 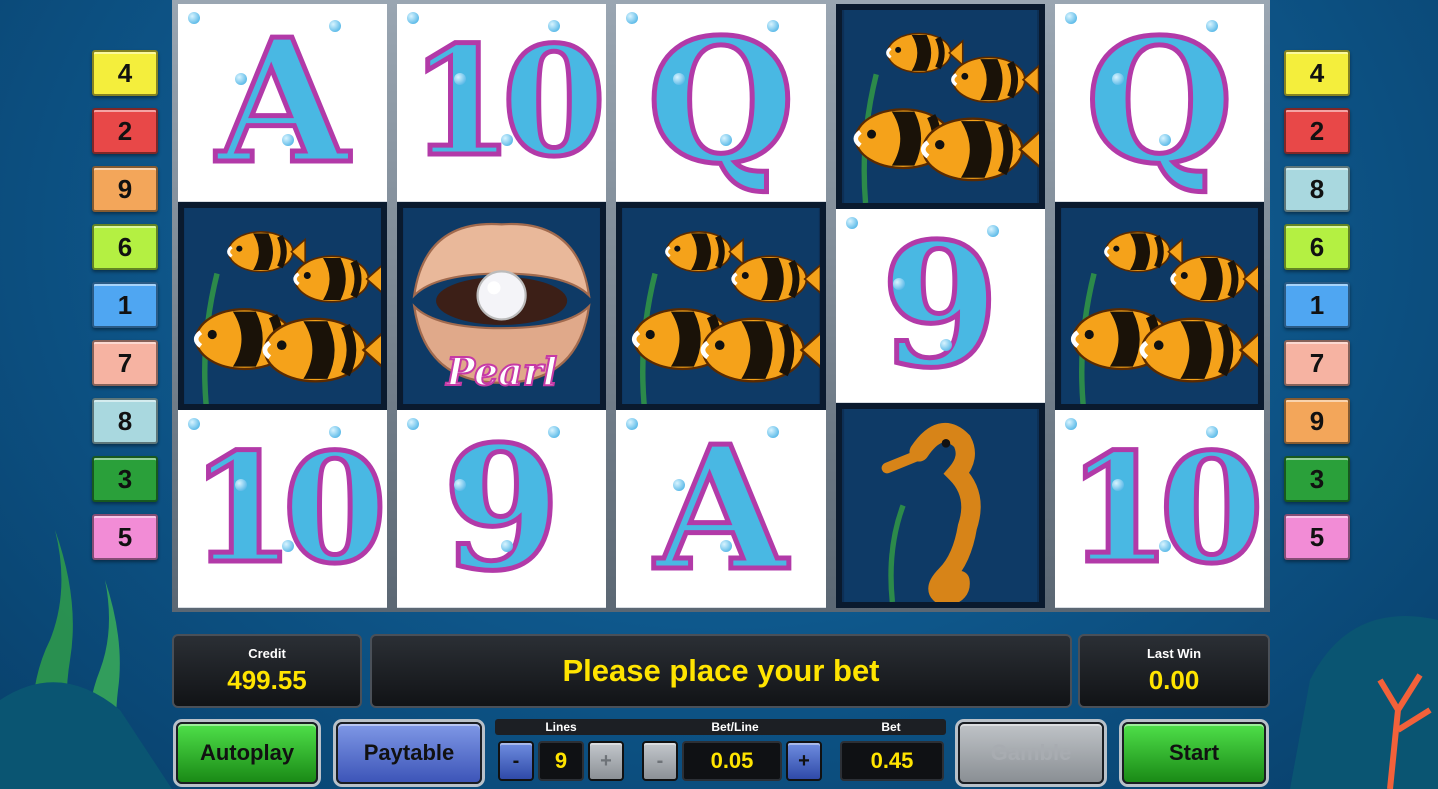 What do you see at coordinates (1317, 537) in the screenshot?
I see `line-number-right: 5` at bounding box center [1317, 537].